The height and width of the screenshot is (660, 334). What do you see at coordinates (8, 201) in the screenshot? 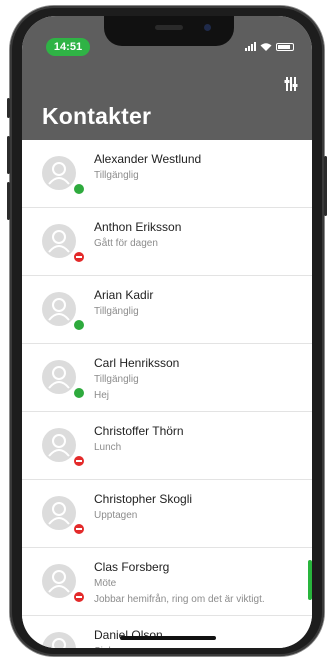
I see `volume-down-button` at bounding box center [8, 201].